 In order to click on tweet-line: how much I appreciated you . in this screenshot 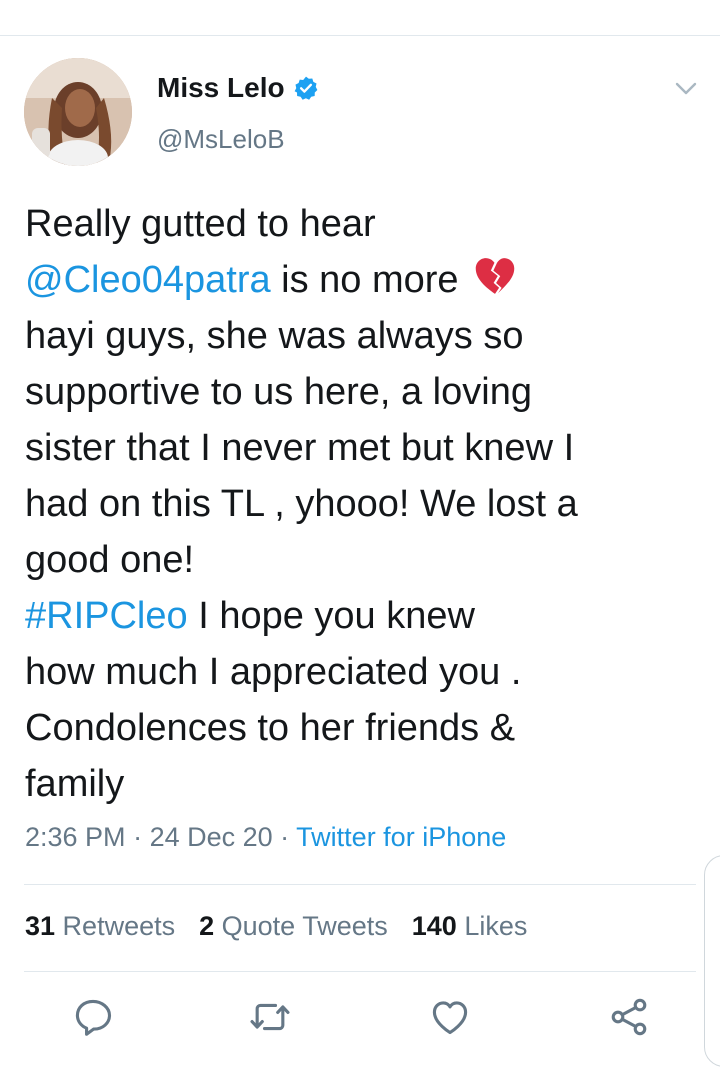, I will do `click(360, 672)`.